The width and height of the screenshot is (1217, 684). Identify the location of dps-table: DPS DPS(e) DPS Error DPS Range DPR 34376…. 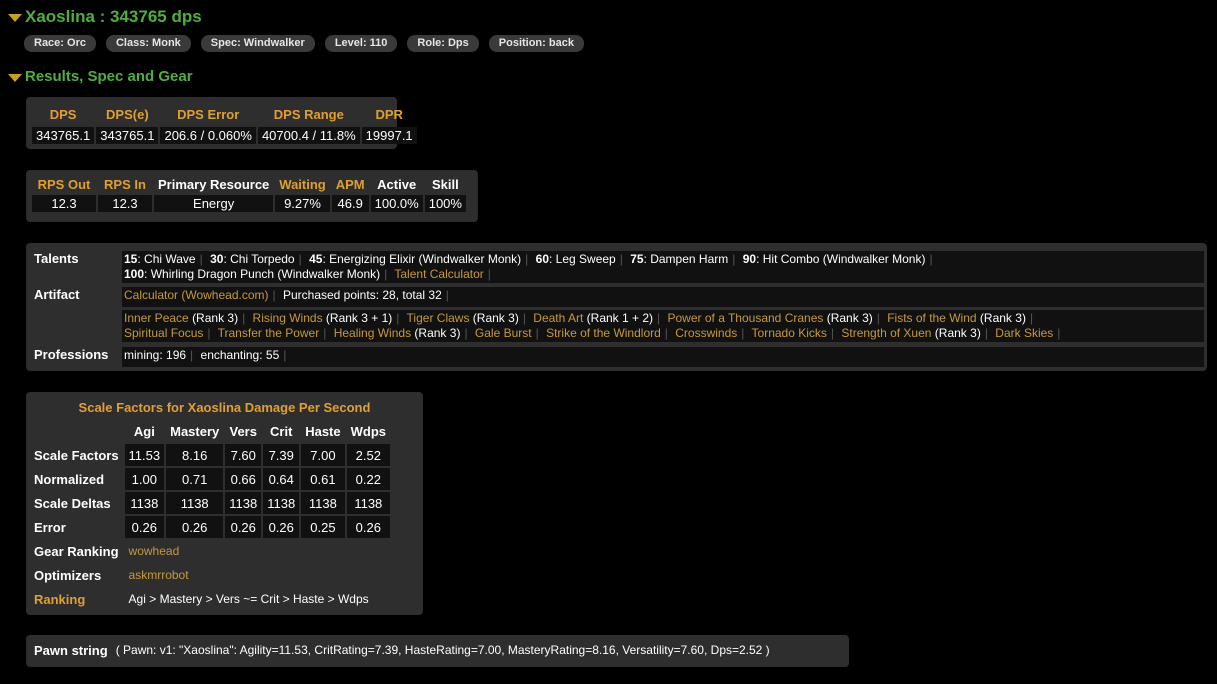
(224, 123).